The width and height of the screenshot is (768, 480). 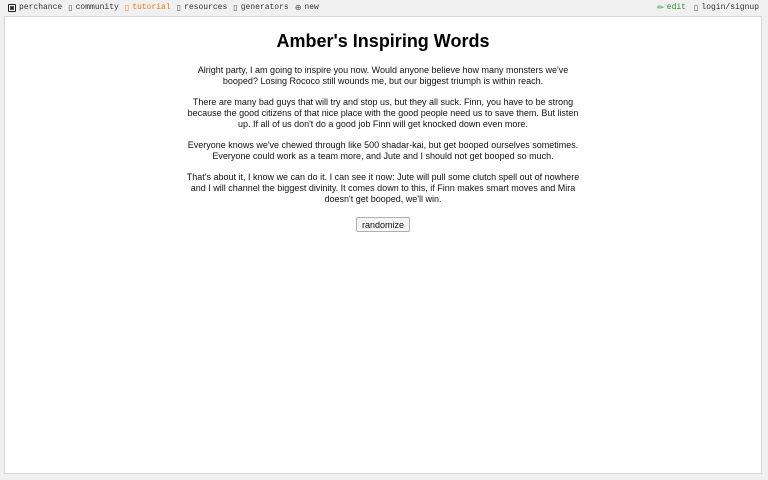 I want to click on nav-community: ▯ community, so click(x=93, y=8).